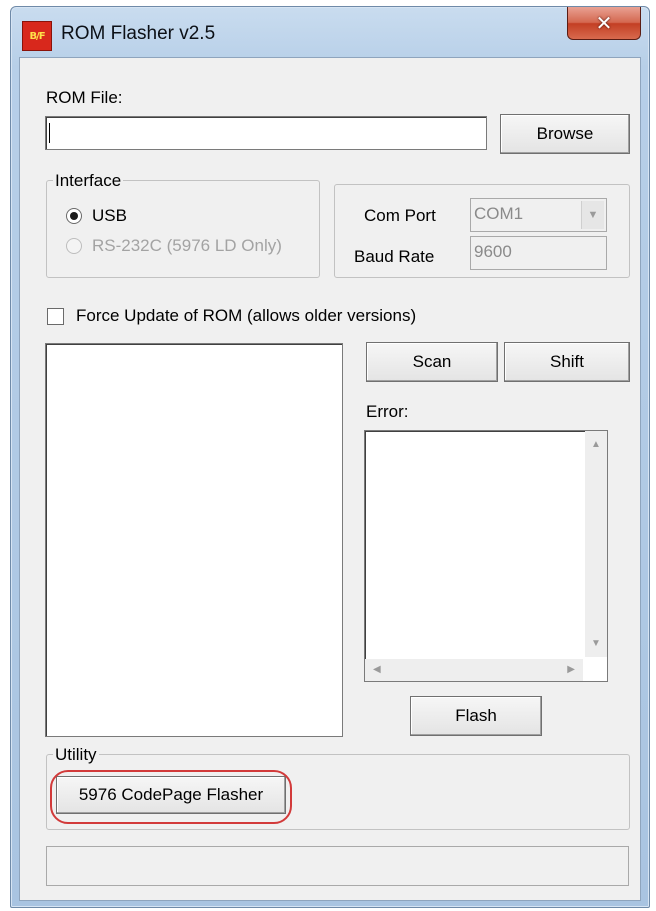 This screenshot has width=656, height=911. What do you see at coordinates (138, 33) in the screenshot?
I see `window-title: ROM Flasher v2.5` at bounding box center [138, 33].